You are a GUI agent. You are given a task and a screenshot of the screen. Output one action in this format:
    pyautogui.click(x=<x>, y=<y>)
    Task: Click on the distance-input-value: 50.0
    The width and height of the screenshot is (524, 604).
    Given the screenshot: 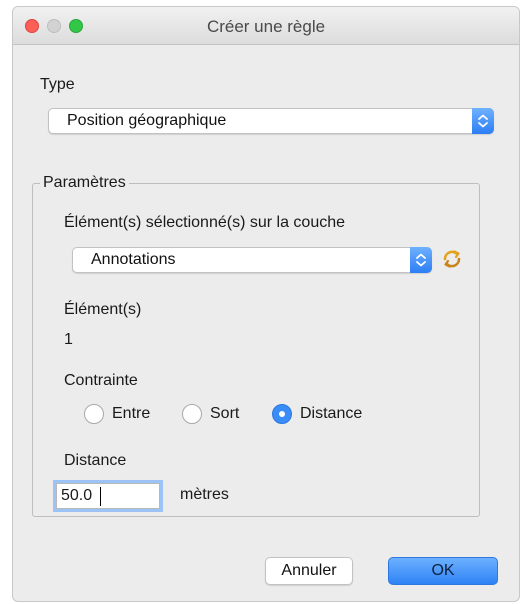 What is the action you would take?
    pyautogui.click(x=77, y=495)
    